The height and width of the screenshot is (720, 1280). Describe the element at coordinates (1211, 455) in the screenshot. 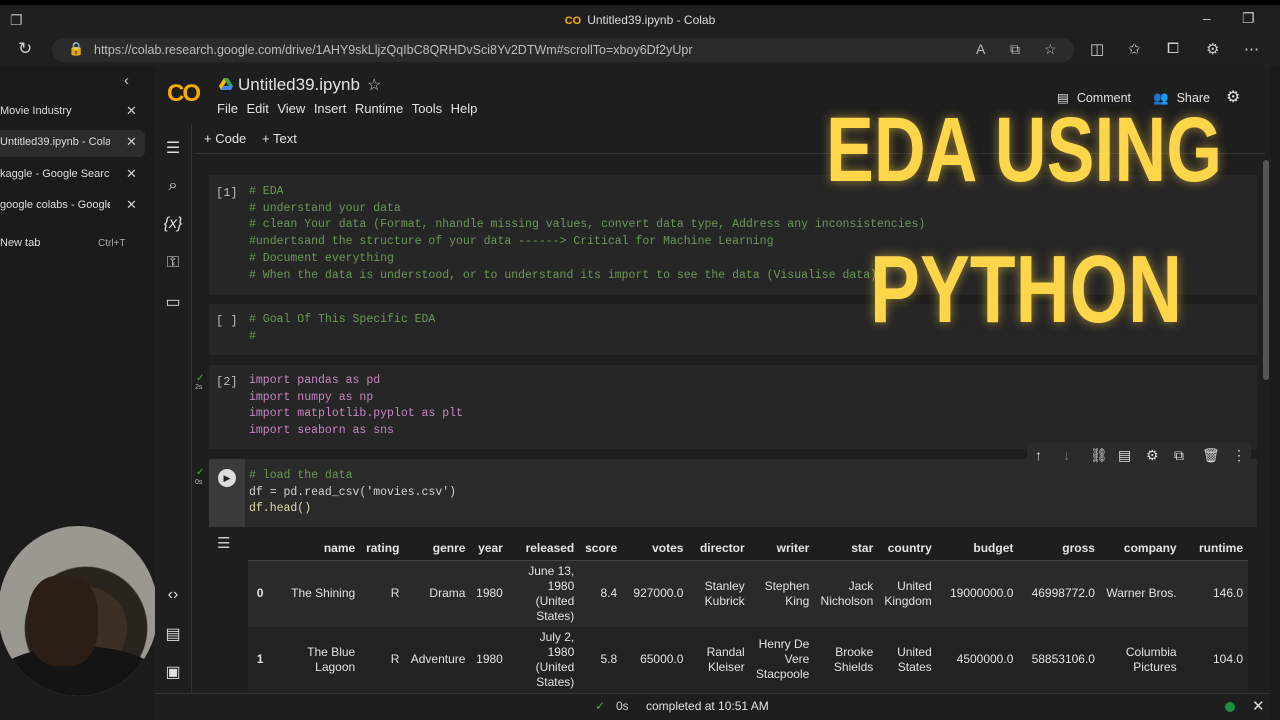

I see `delete-icon: 🗑` at that location.